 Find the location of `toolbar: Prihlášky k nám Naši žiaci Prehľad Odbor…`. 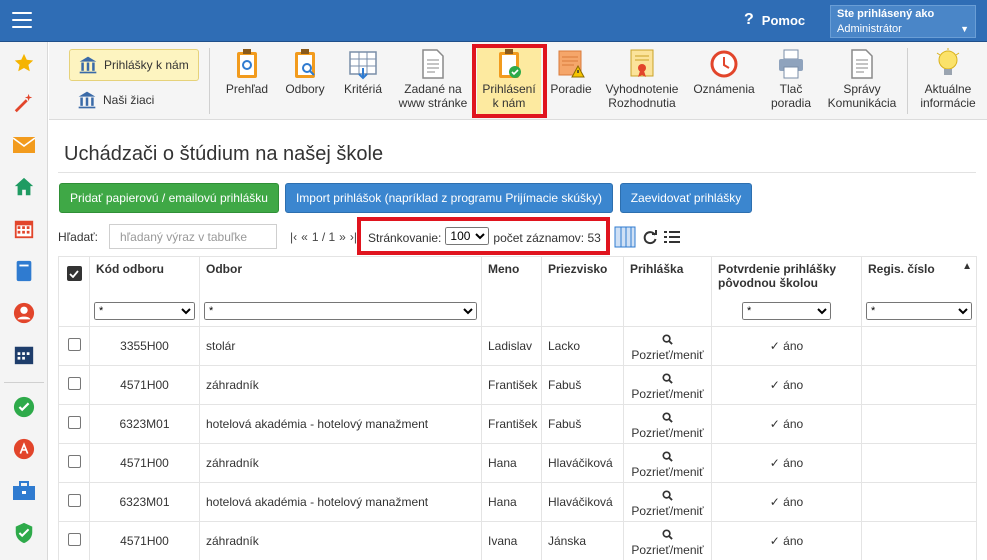

toolbar: Prihlášky k nám Naši žiaci Prehľad Odbor… is located at coordinates (518, 81).